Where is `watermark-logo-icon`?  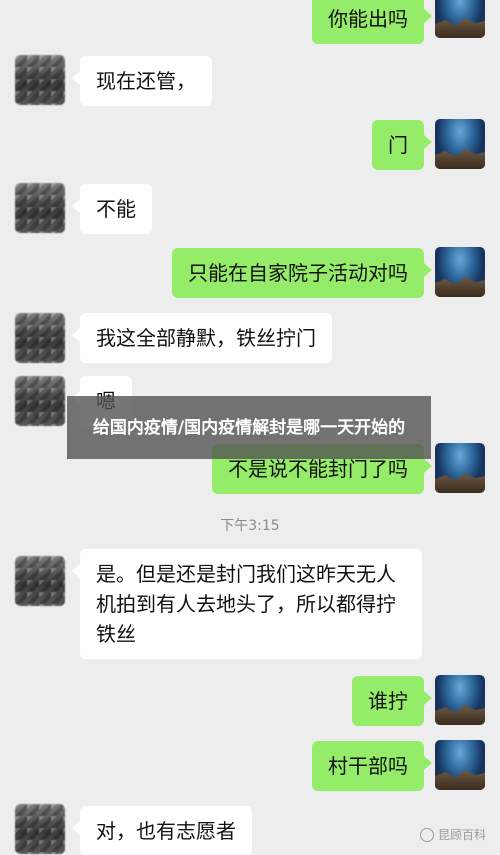
watermark-logo-icon is located at coordinates (426, 834).